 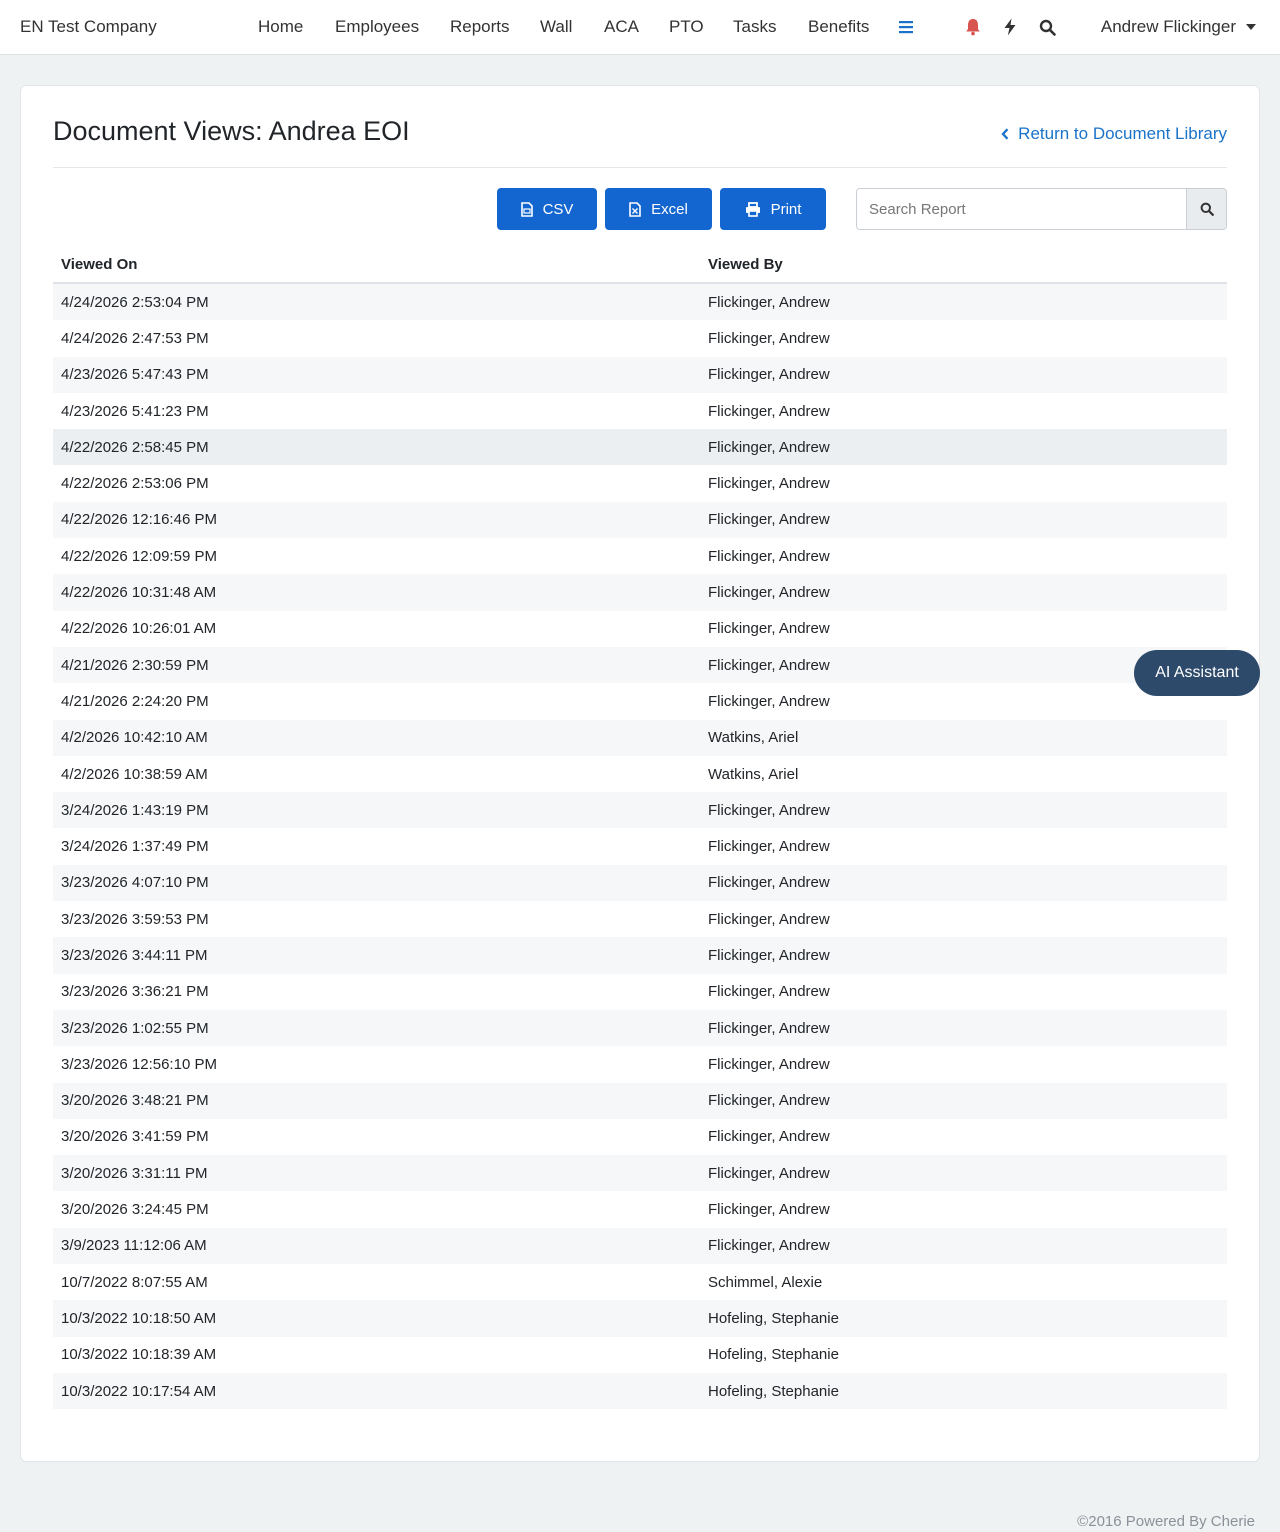 I want to click on bell-icon, so click(x=973, y=27).